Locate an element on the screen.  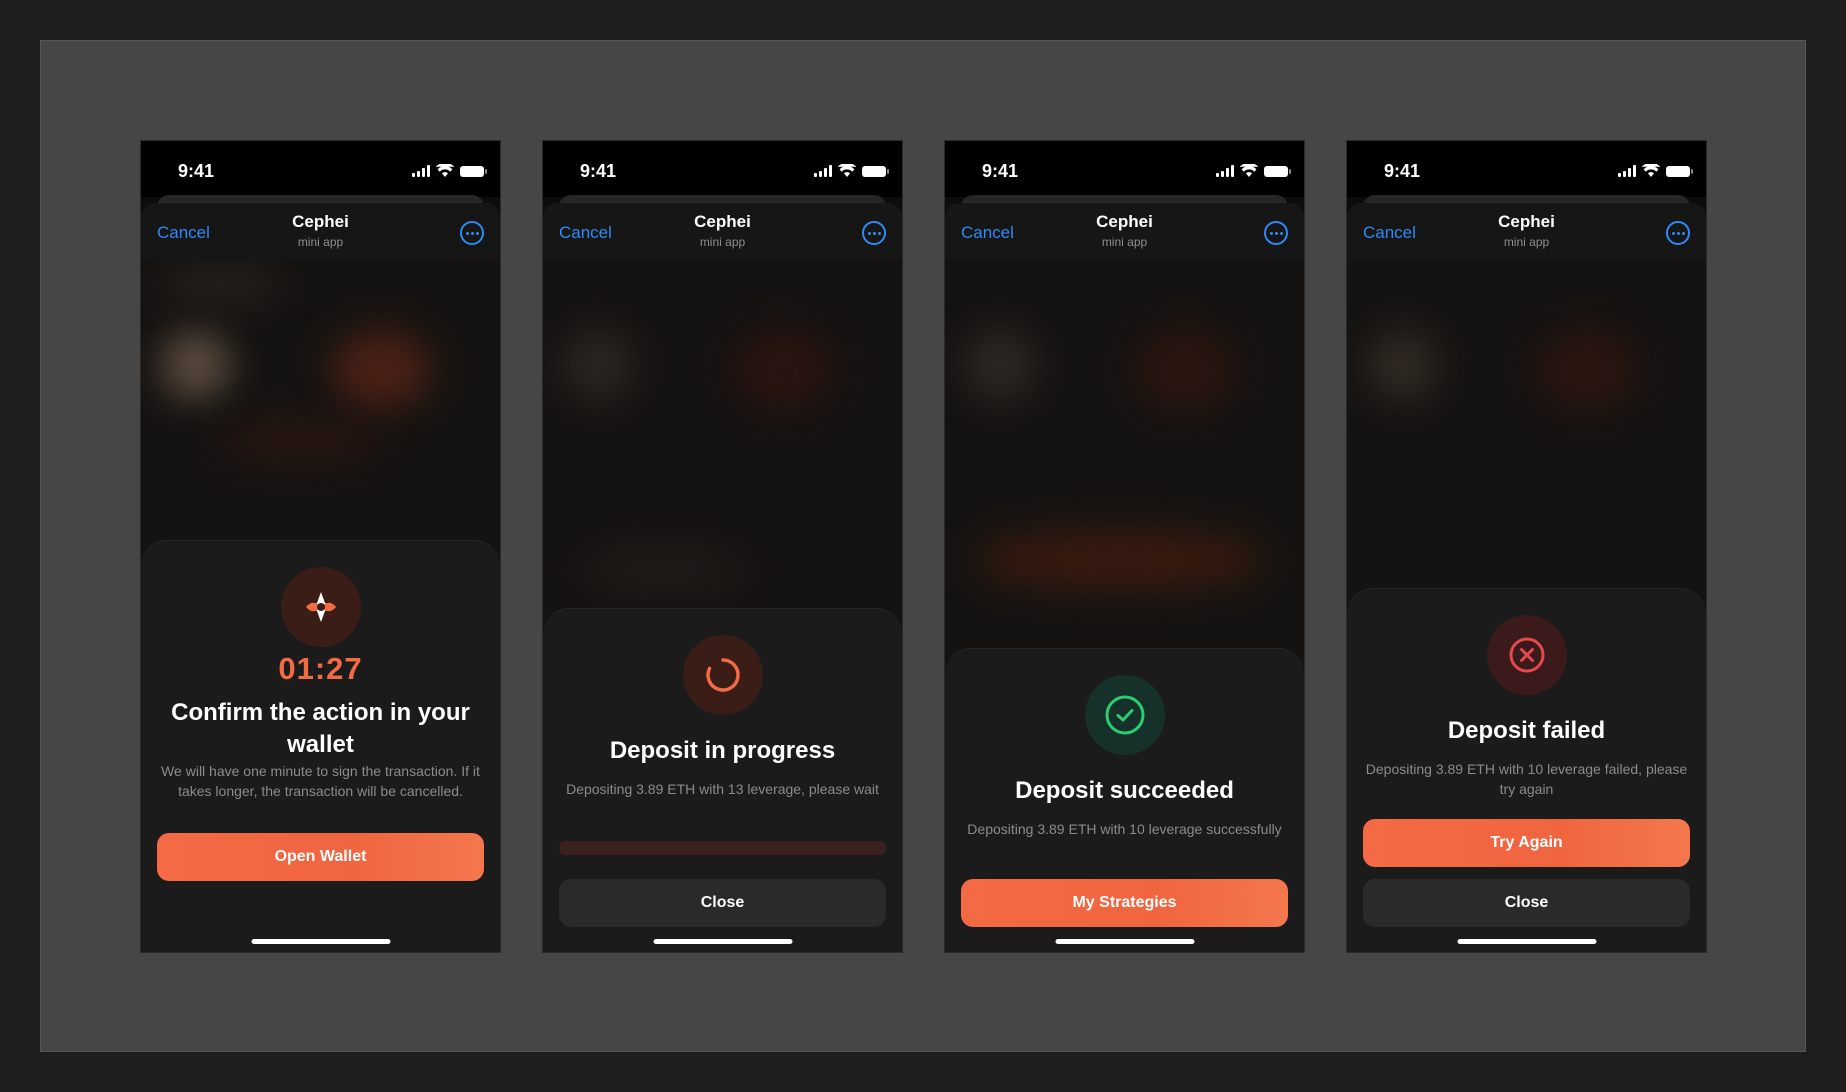
cephei-logo-icon is located at coordinates (320, 607).